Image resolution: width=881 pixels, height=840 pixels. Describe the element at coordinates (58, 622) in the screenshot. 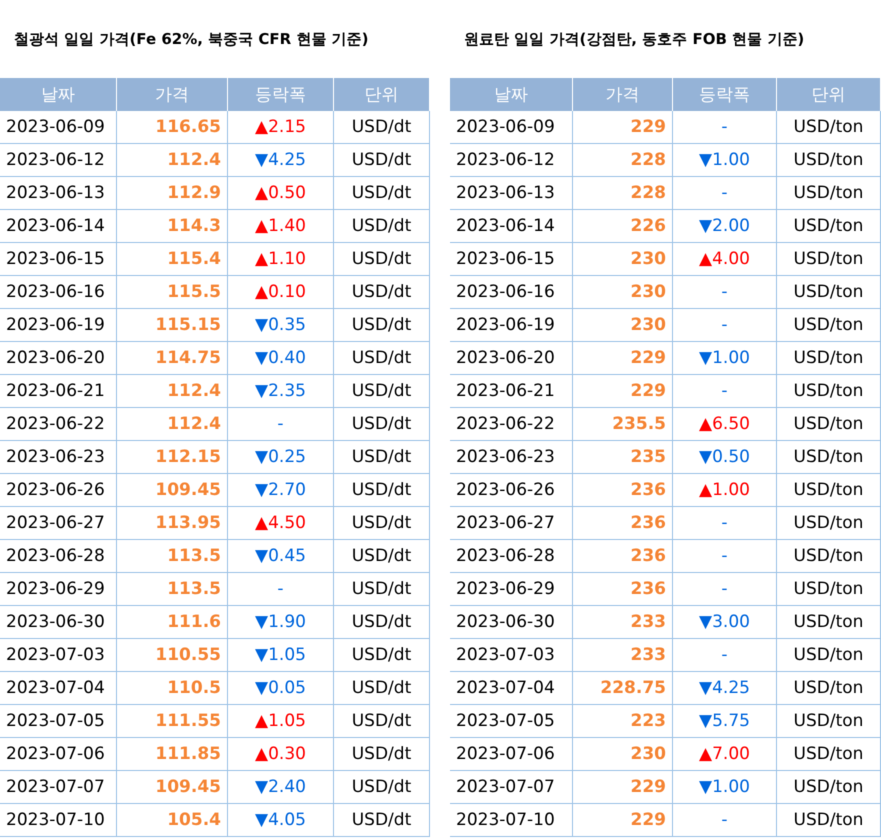

I see `date-cell: 2023-06-30` at that location.